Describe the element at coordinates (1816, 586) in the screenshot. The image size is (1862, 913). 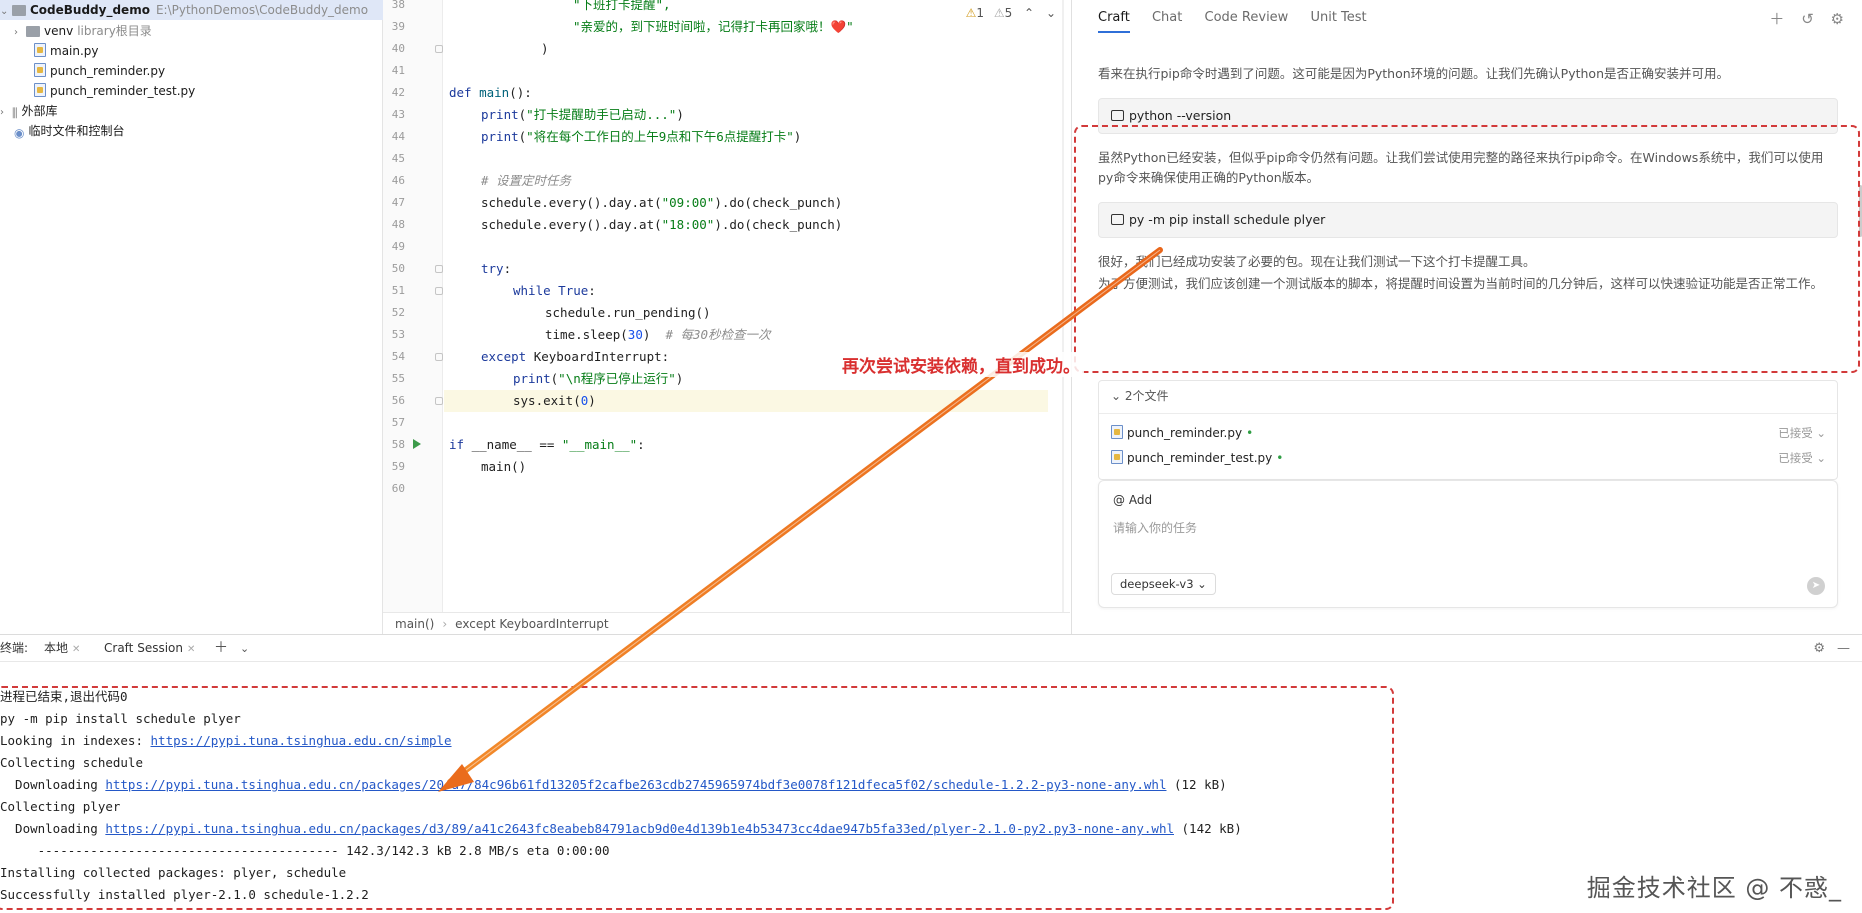
I see `send-button: ➤` at that location.